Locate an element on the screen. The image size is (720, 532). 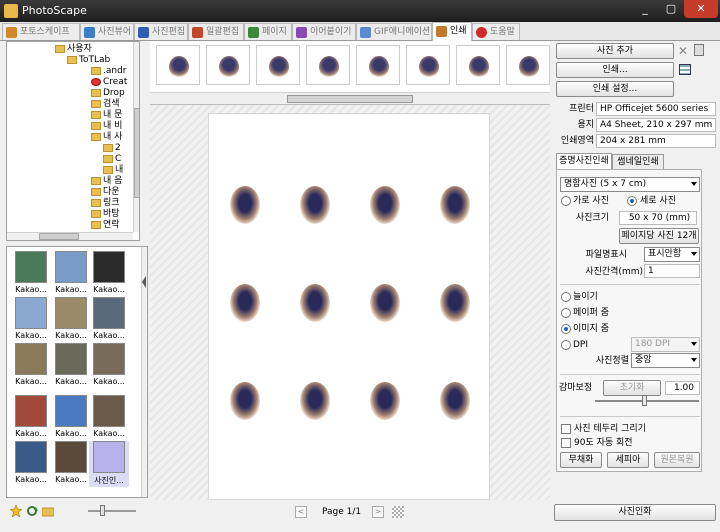
strip-scroll-thumb is located at coordinates (350, 99).